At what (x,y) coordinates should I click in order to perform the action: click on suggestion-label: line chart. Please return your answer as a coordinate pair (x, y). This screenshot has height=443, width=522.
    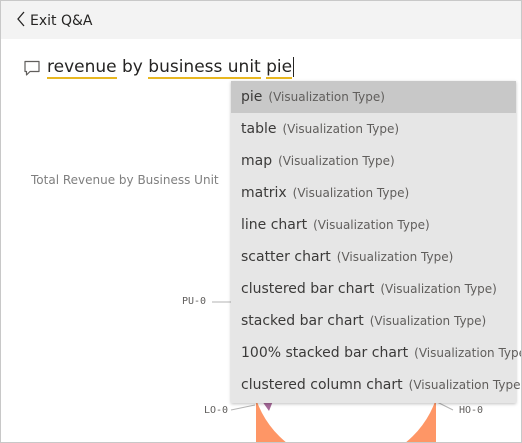
    Looking at the image, I should click on (274, 225).